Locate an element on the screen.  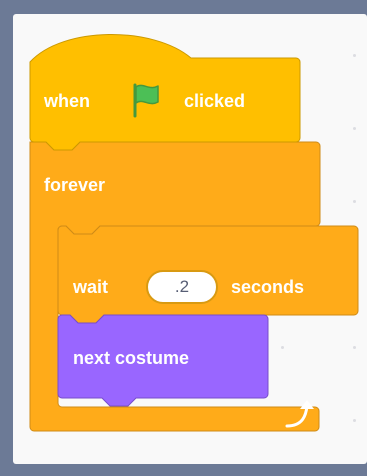
wait-duration-input: .2 is located at coordinates (182, 287).